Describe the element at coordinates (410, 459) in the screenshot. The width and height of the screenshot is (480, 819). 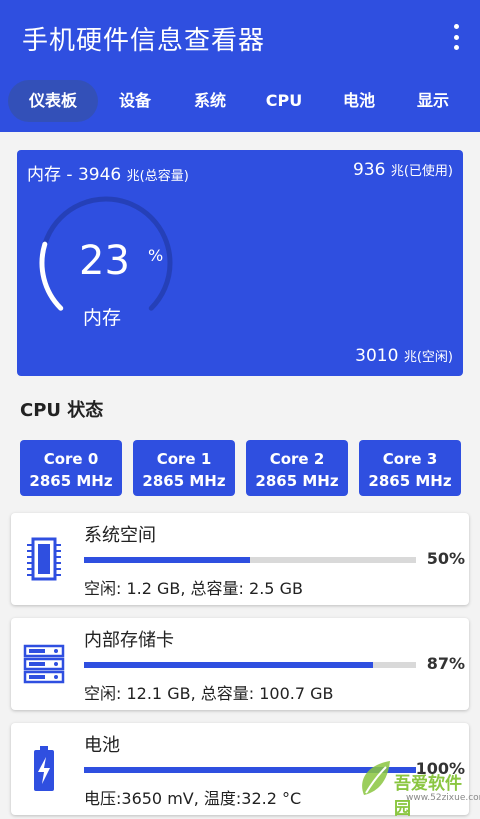
I see `core-name: Core 3` at that location.